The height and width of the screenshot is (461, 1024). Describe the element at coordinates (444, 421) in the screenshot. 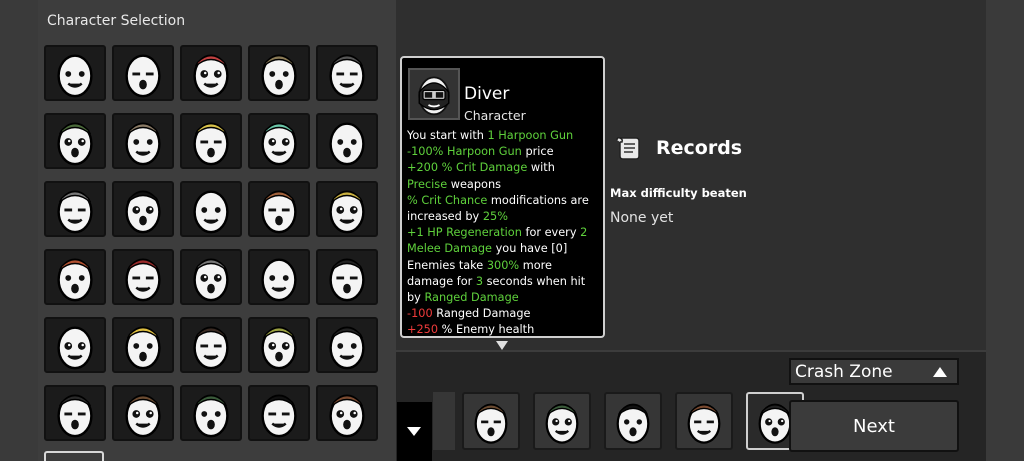

I see `recent-slot-partial` at that location.